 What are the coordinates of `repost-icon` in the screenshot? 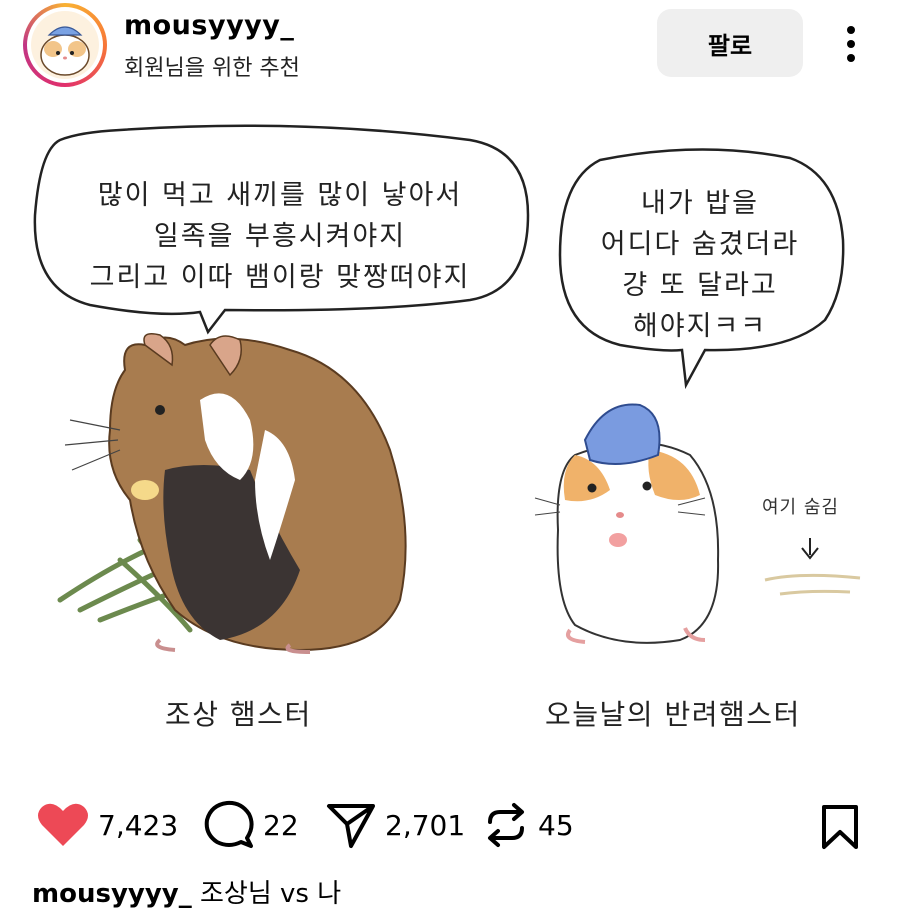 It's located at (506, 825).